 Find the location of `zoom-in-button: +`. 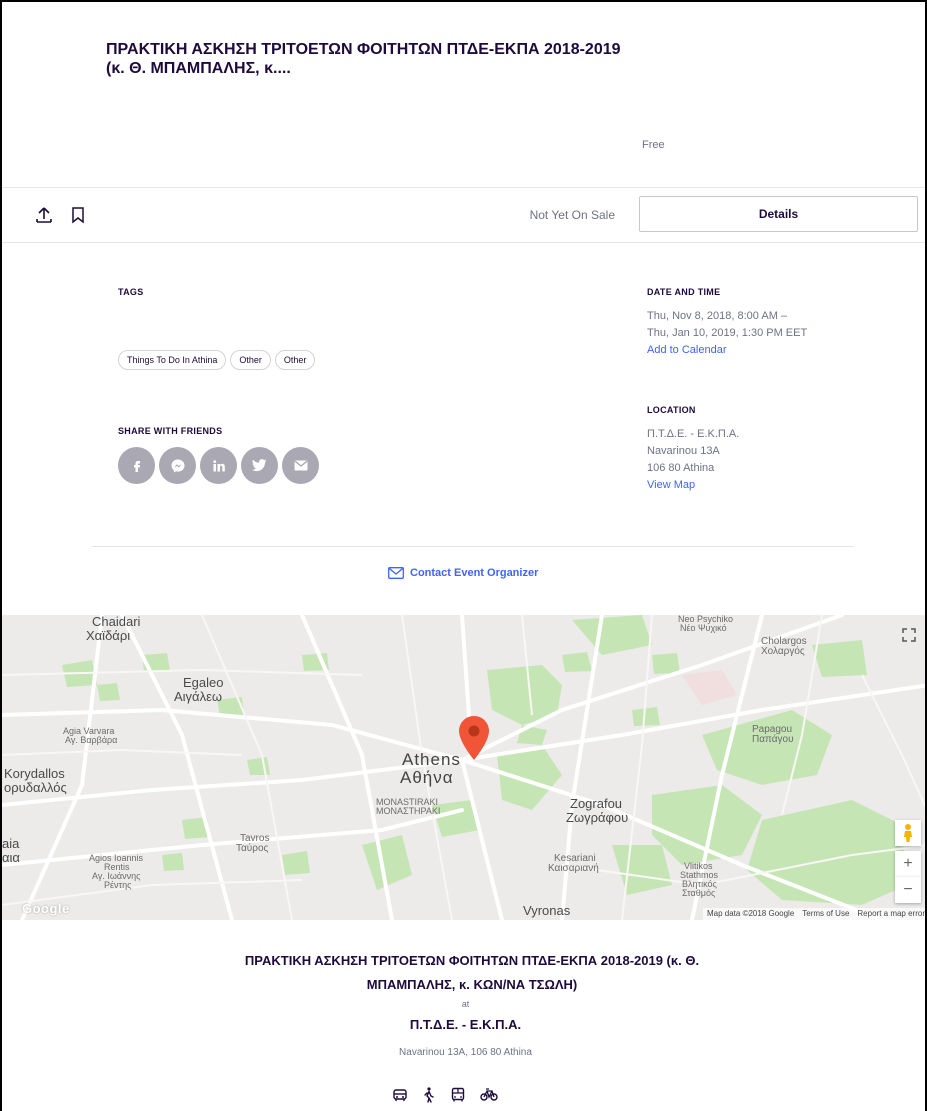

zoom-in-button: + is located at coordinates (908, 864).